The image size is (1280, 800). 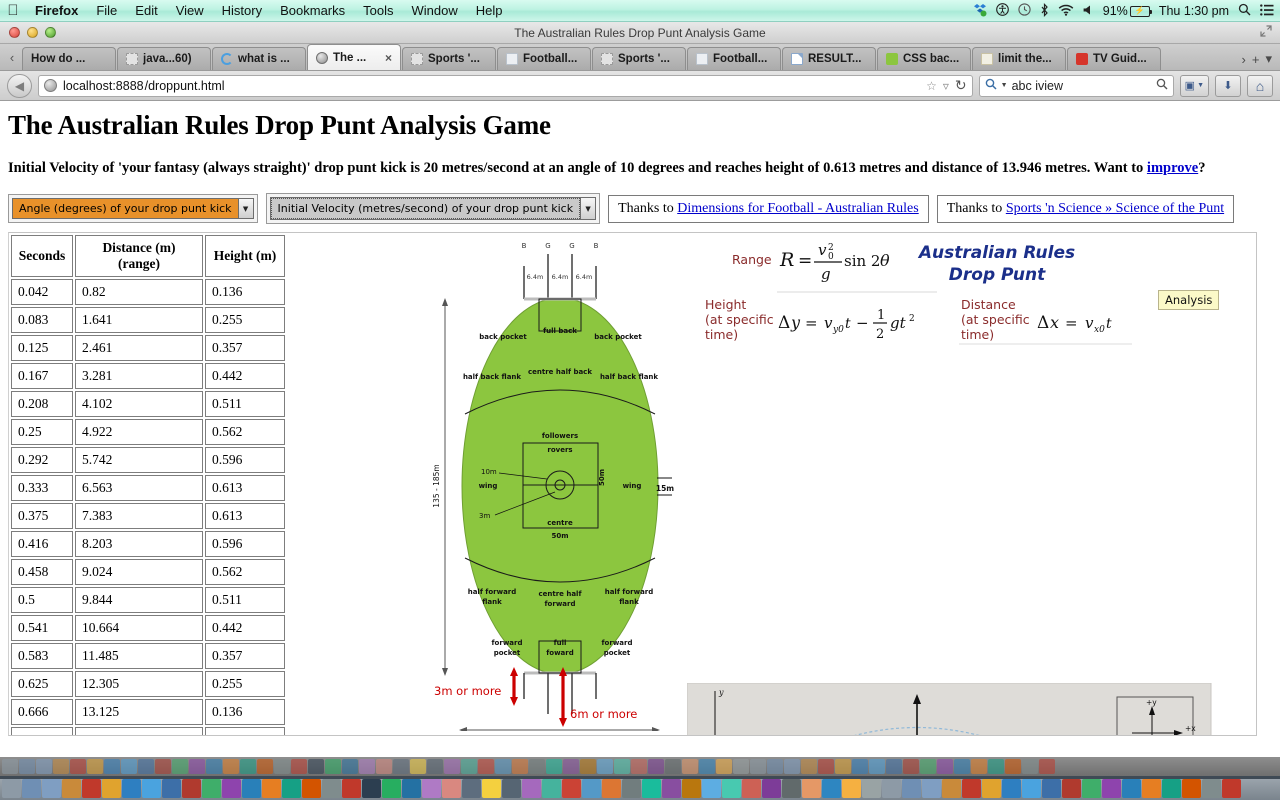 I want to click on close-window-button, so click(x=14, y=32).